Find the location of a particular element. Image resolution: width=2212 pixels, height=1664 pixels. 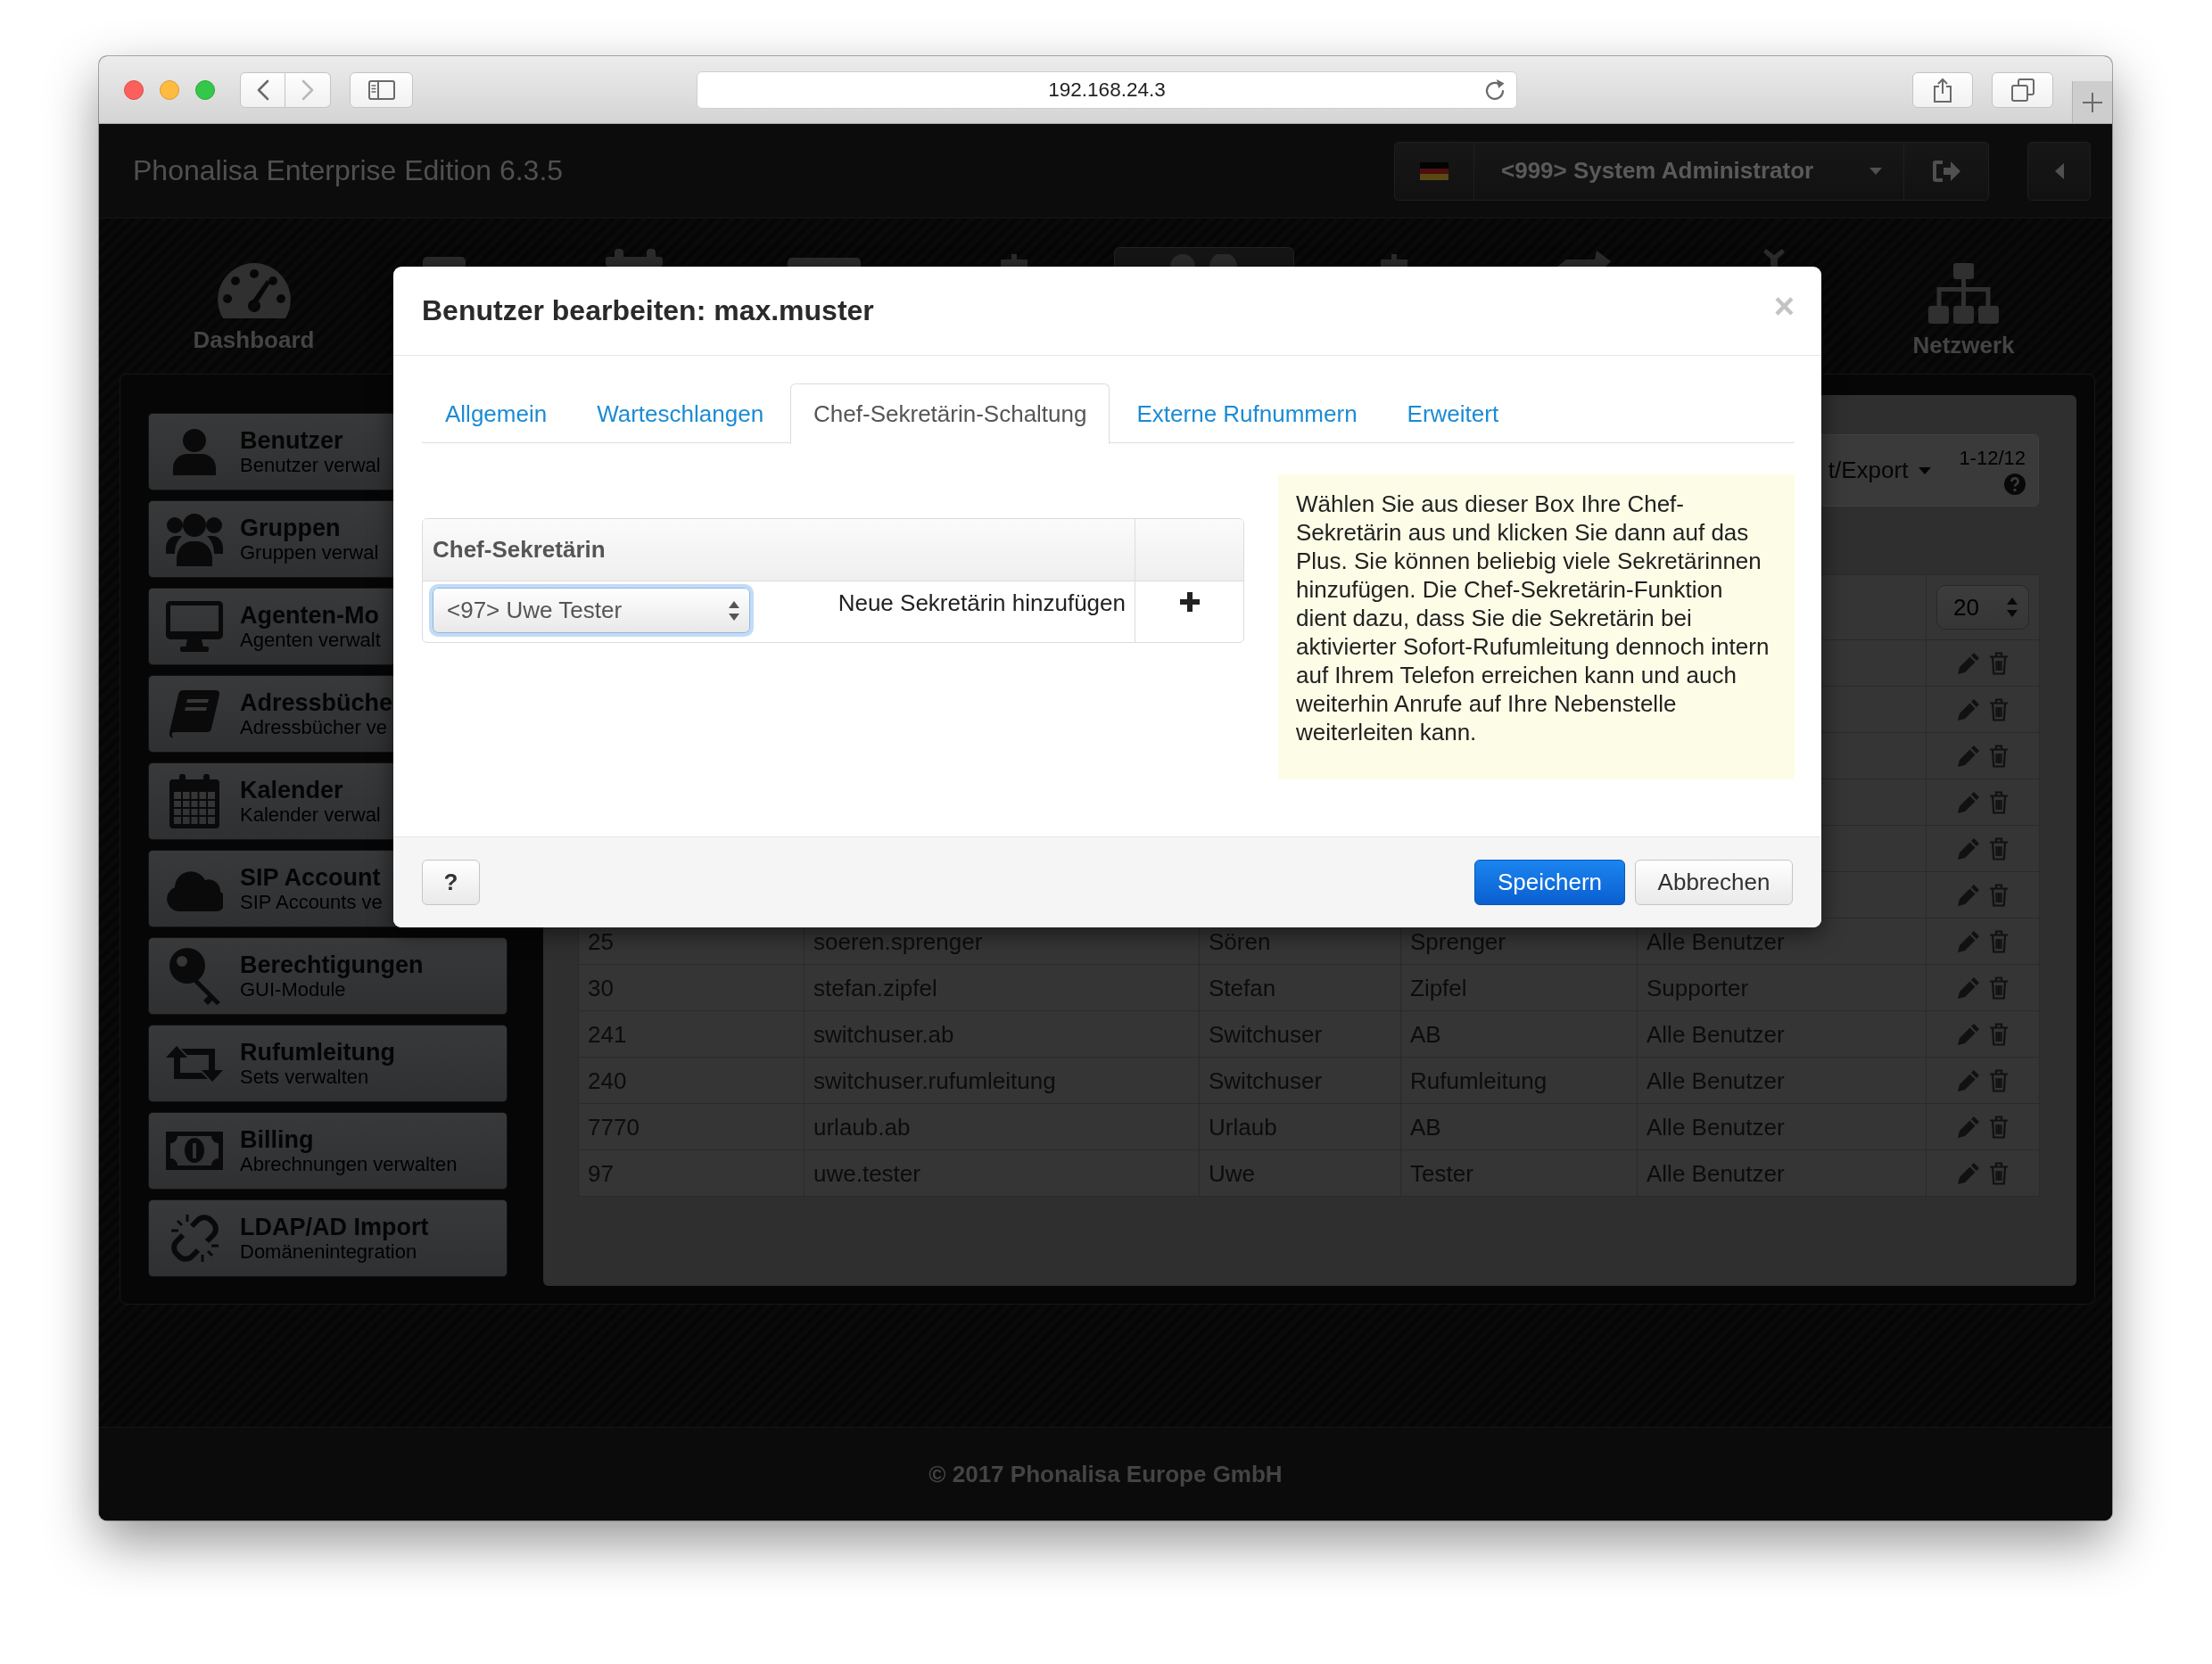

language-button is located at coordinates (1434, 171).